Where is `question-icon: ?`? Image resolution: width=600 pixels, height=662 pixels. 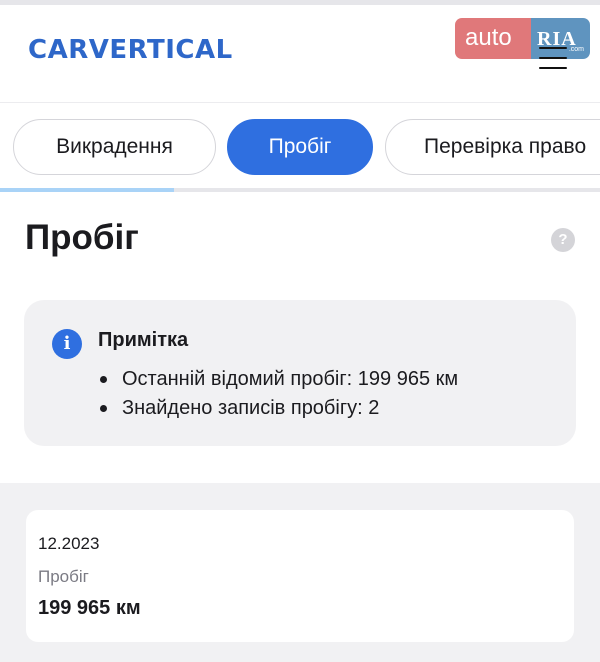
question-icon: ? is located at coordinates (563, 240).